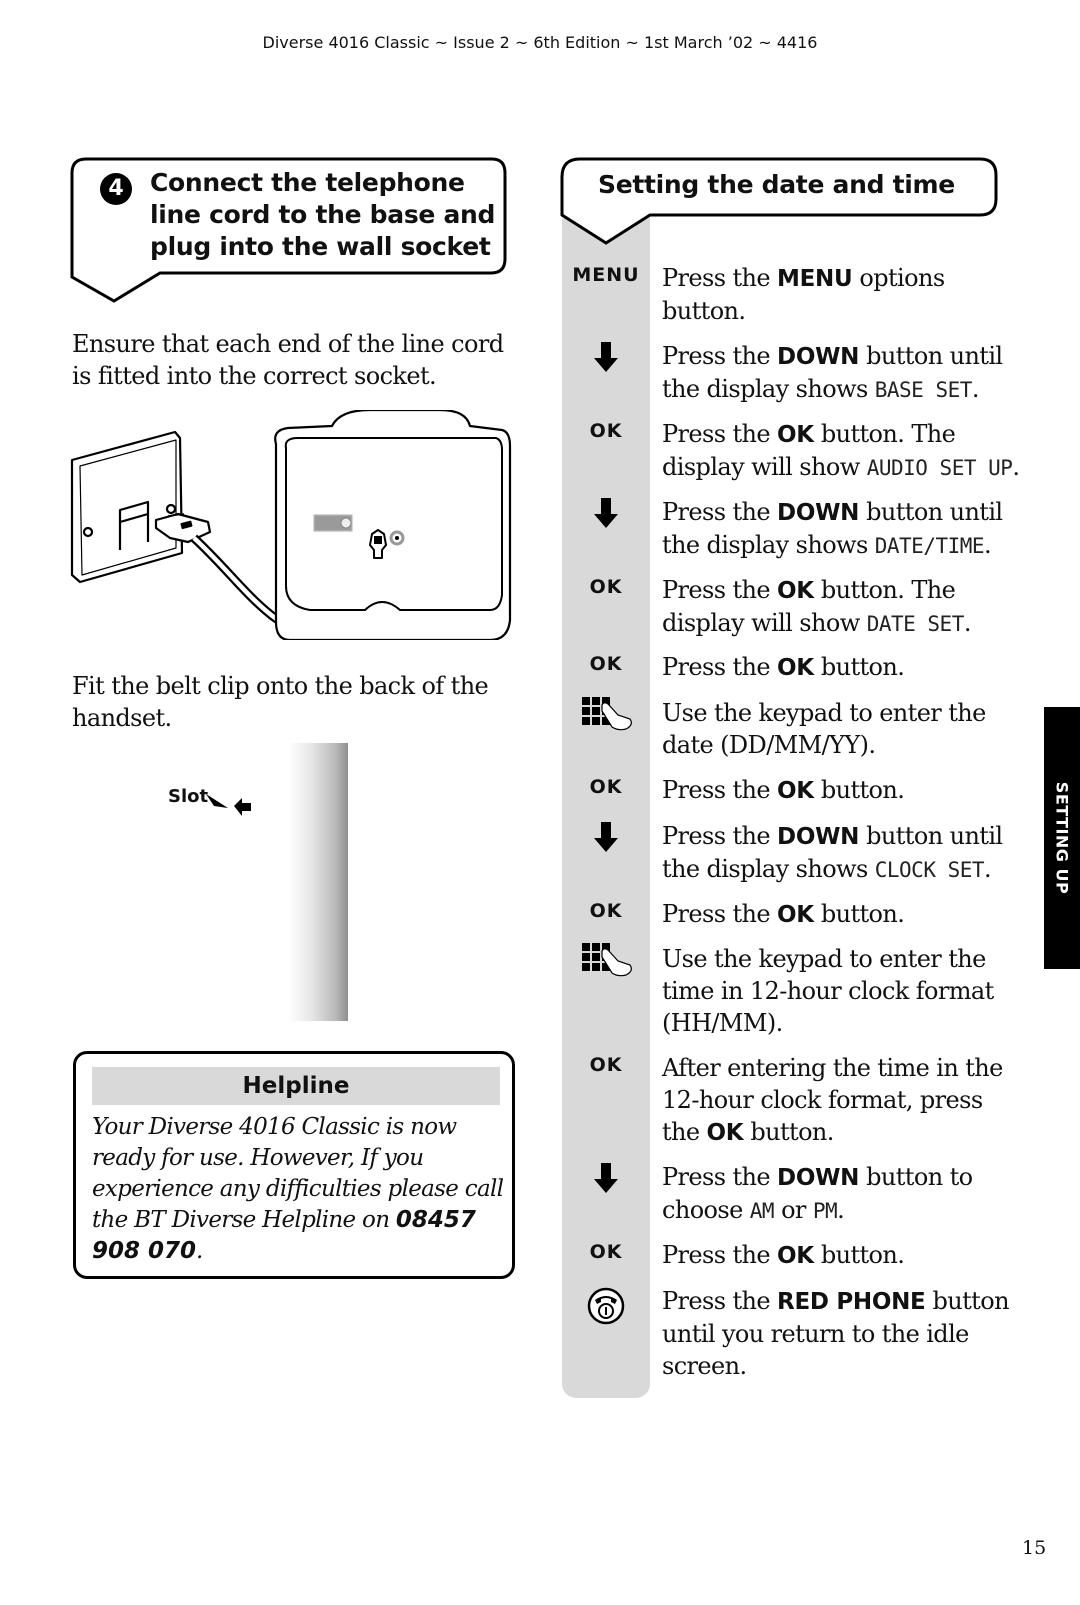  Describe the element at coordinates (929, 546) in the screenshot. I see `display-text: DATE/TIME` at that location.